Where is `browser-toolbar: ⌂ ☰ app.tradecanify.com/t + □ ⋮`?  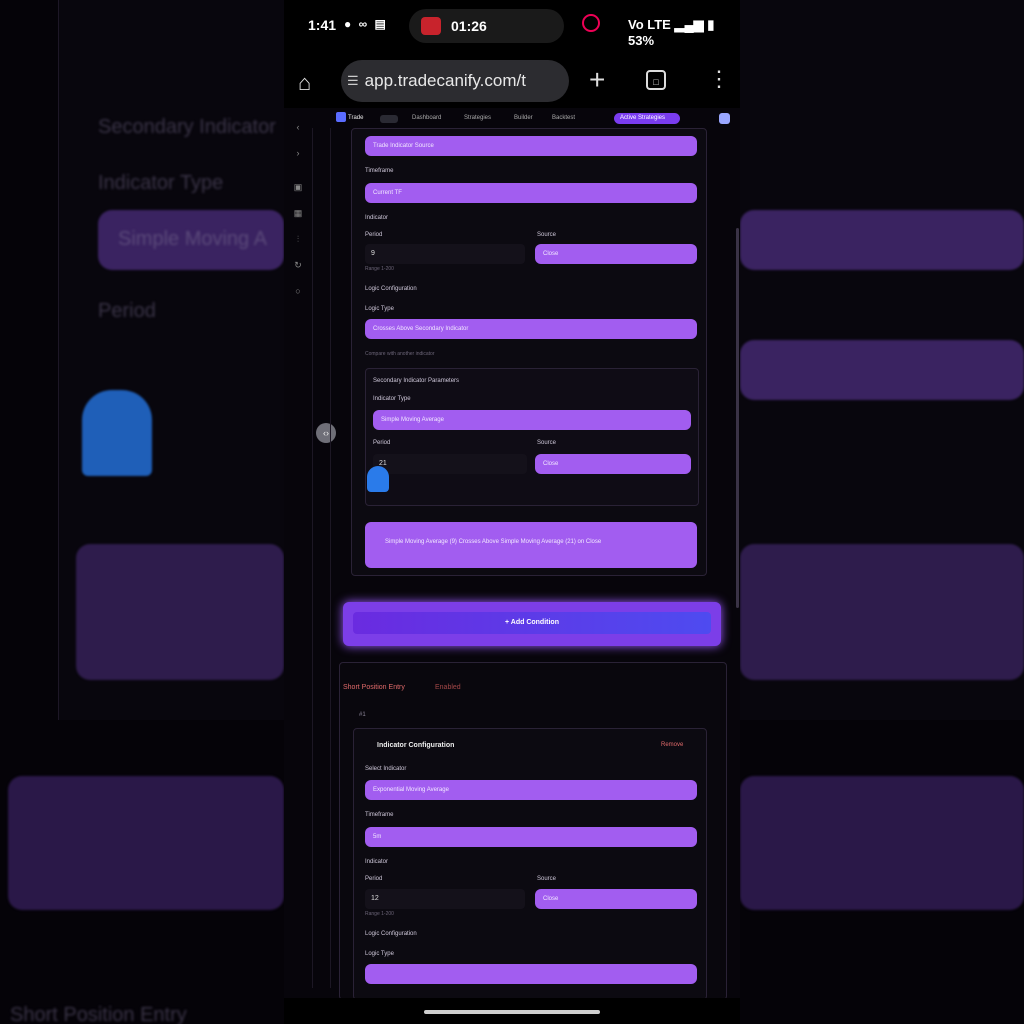
browser-toolbar: ⌂ ☰ app.tradecanify.com/t + □ ⋮ is located at coordinates (512, 81).